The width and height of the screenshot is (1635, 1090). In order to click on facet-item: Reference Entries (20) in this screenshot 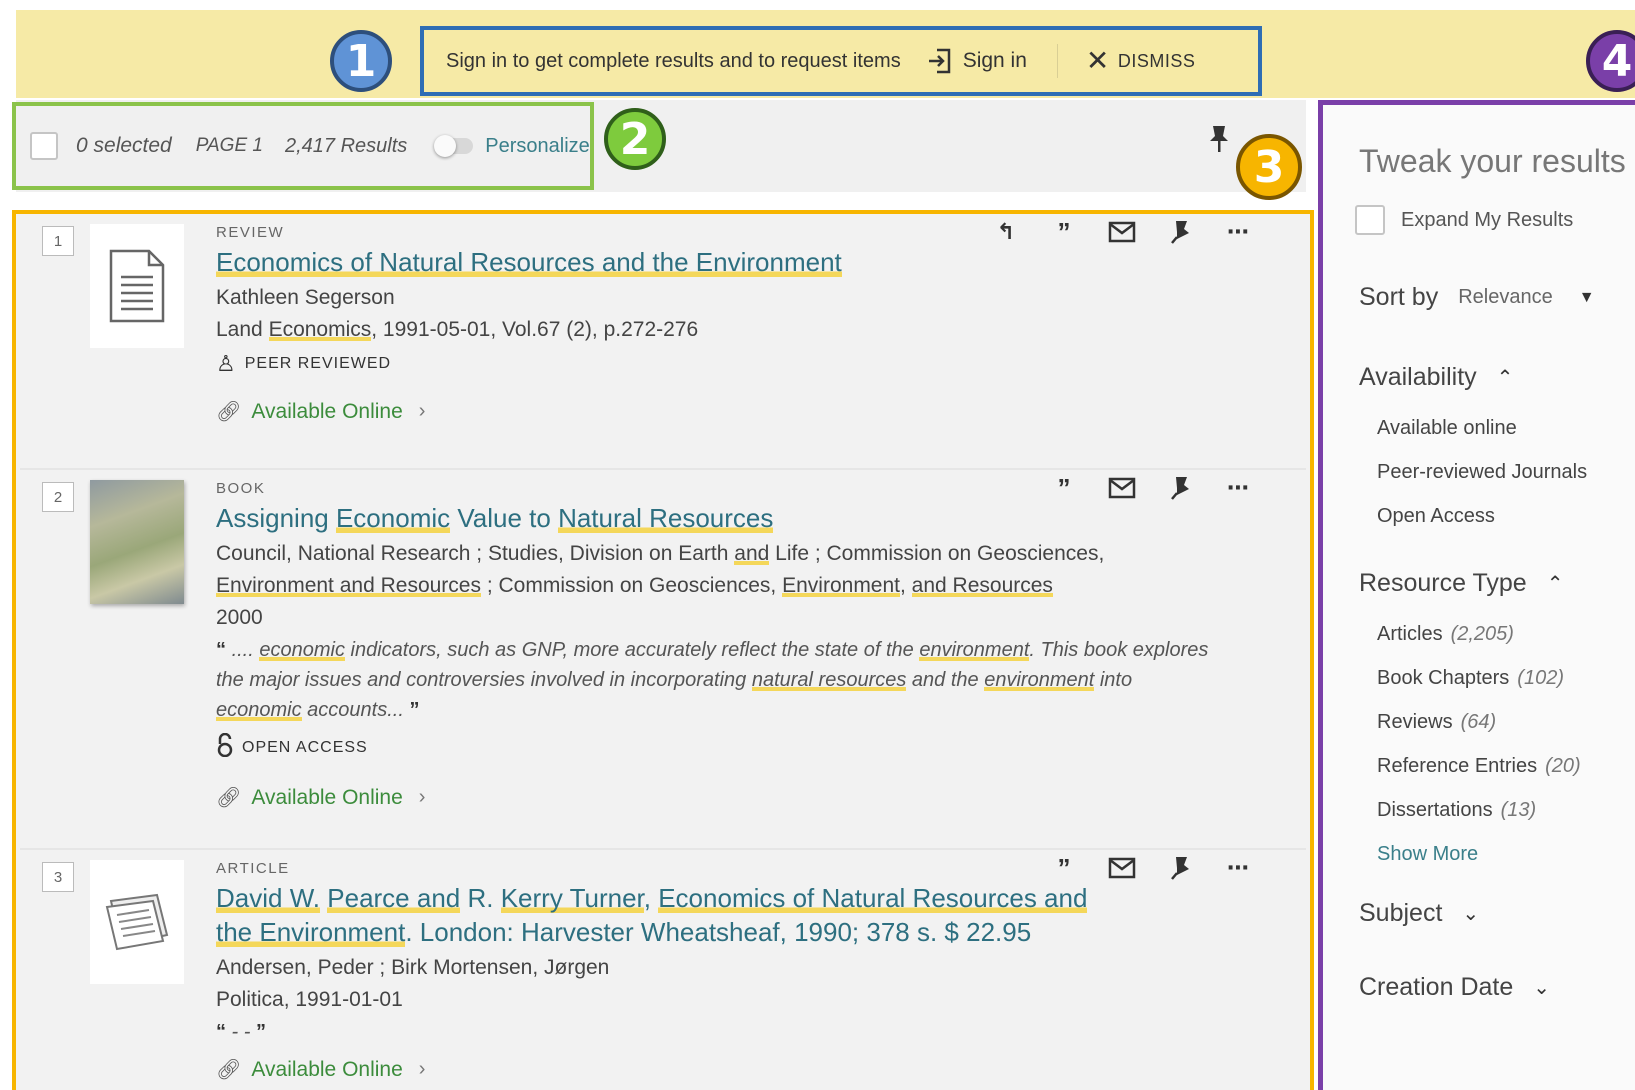, I will do `click(1479, 766)`.